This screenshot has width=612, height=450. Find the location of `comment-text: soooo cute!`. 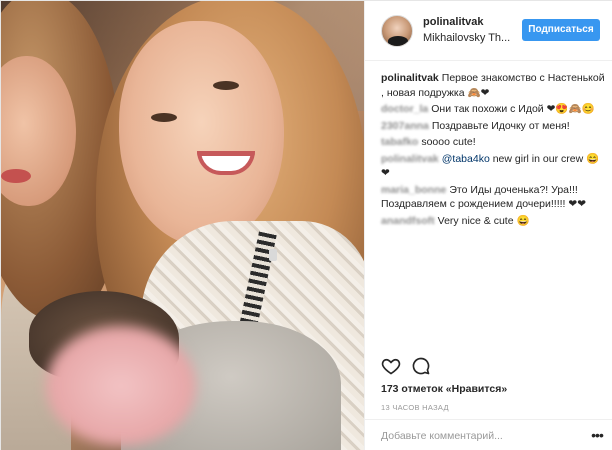

comment-text: soooo cute! is located at coordinates (448, 142).